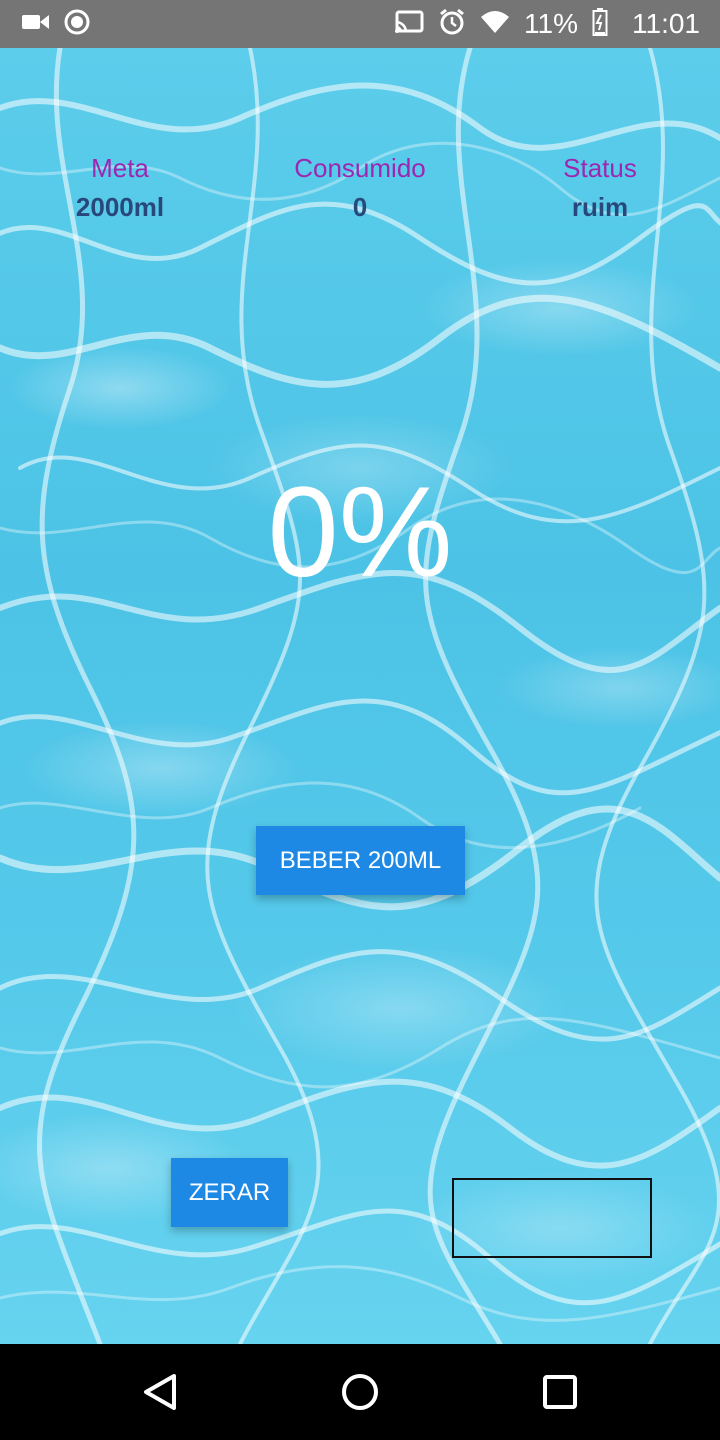 This screenshot has width=720, height=1440. What do you see at coordinates (495, 24) in the screenshot?
I see `wifi-icon` at bounding box center [495, 24].